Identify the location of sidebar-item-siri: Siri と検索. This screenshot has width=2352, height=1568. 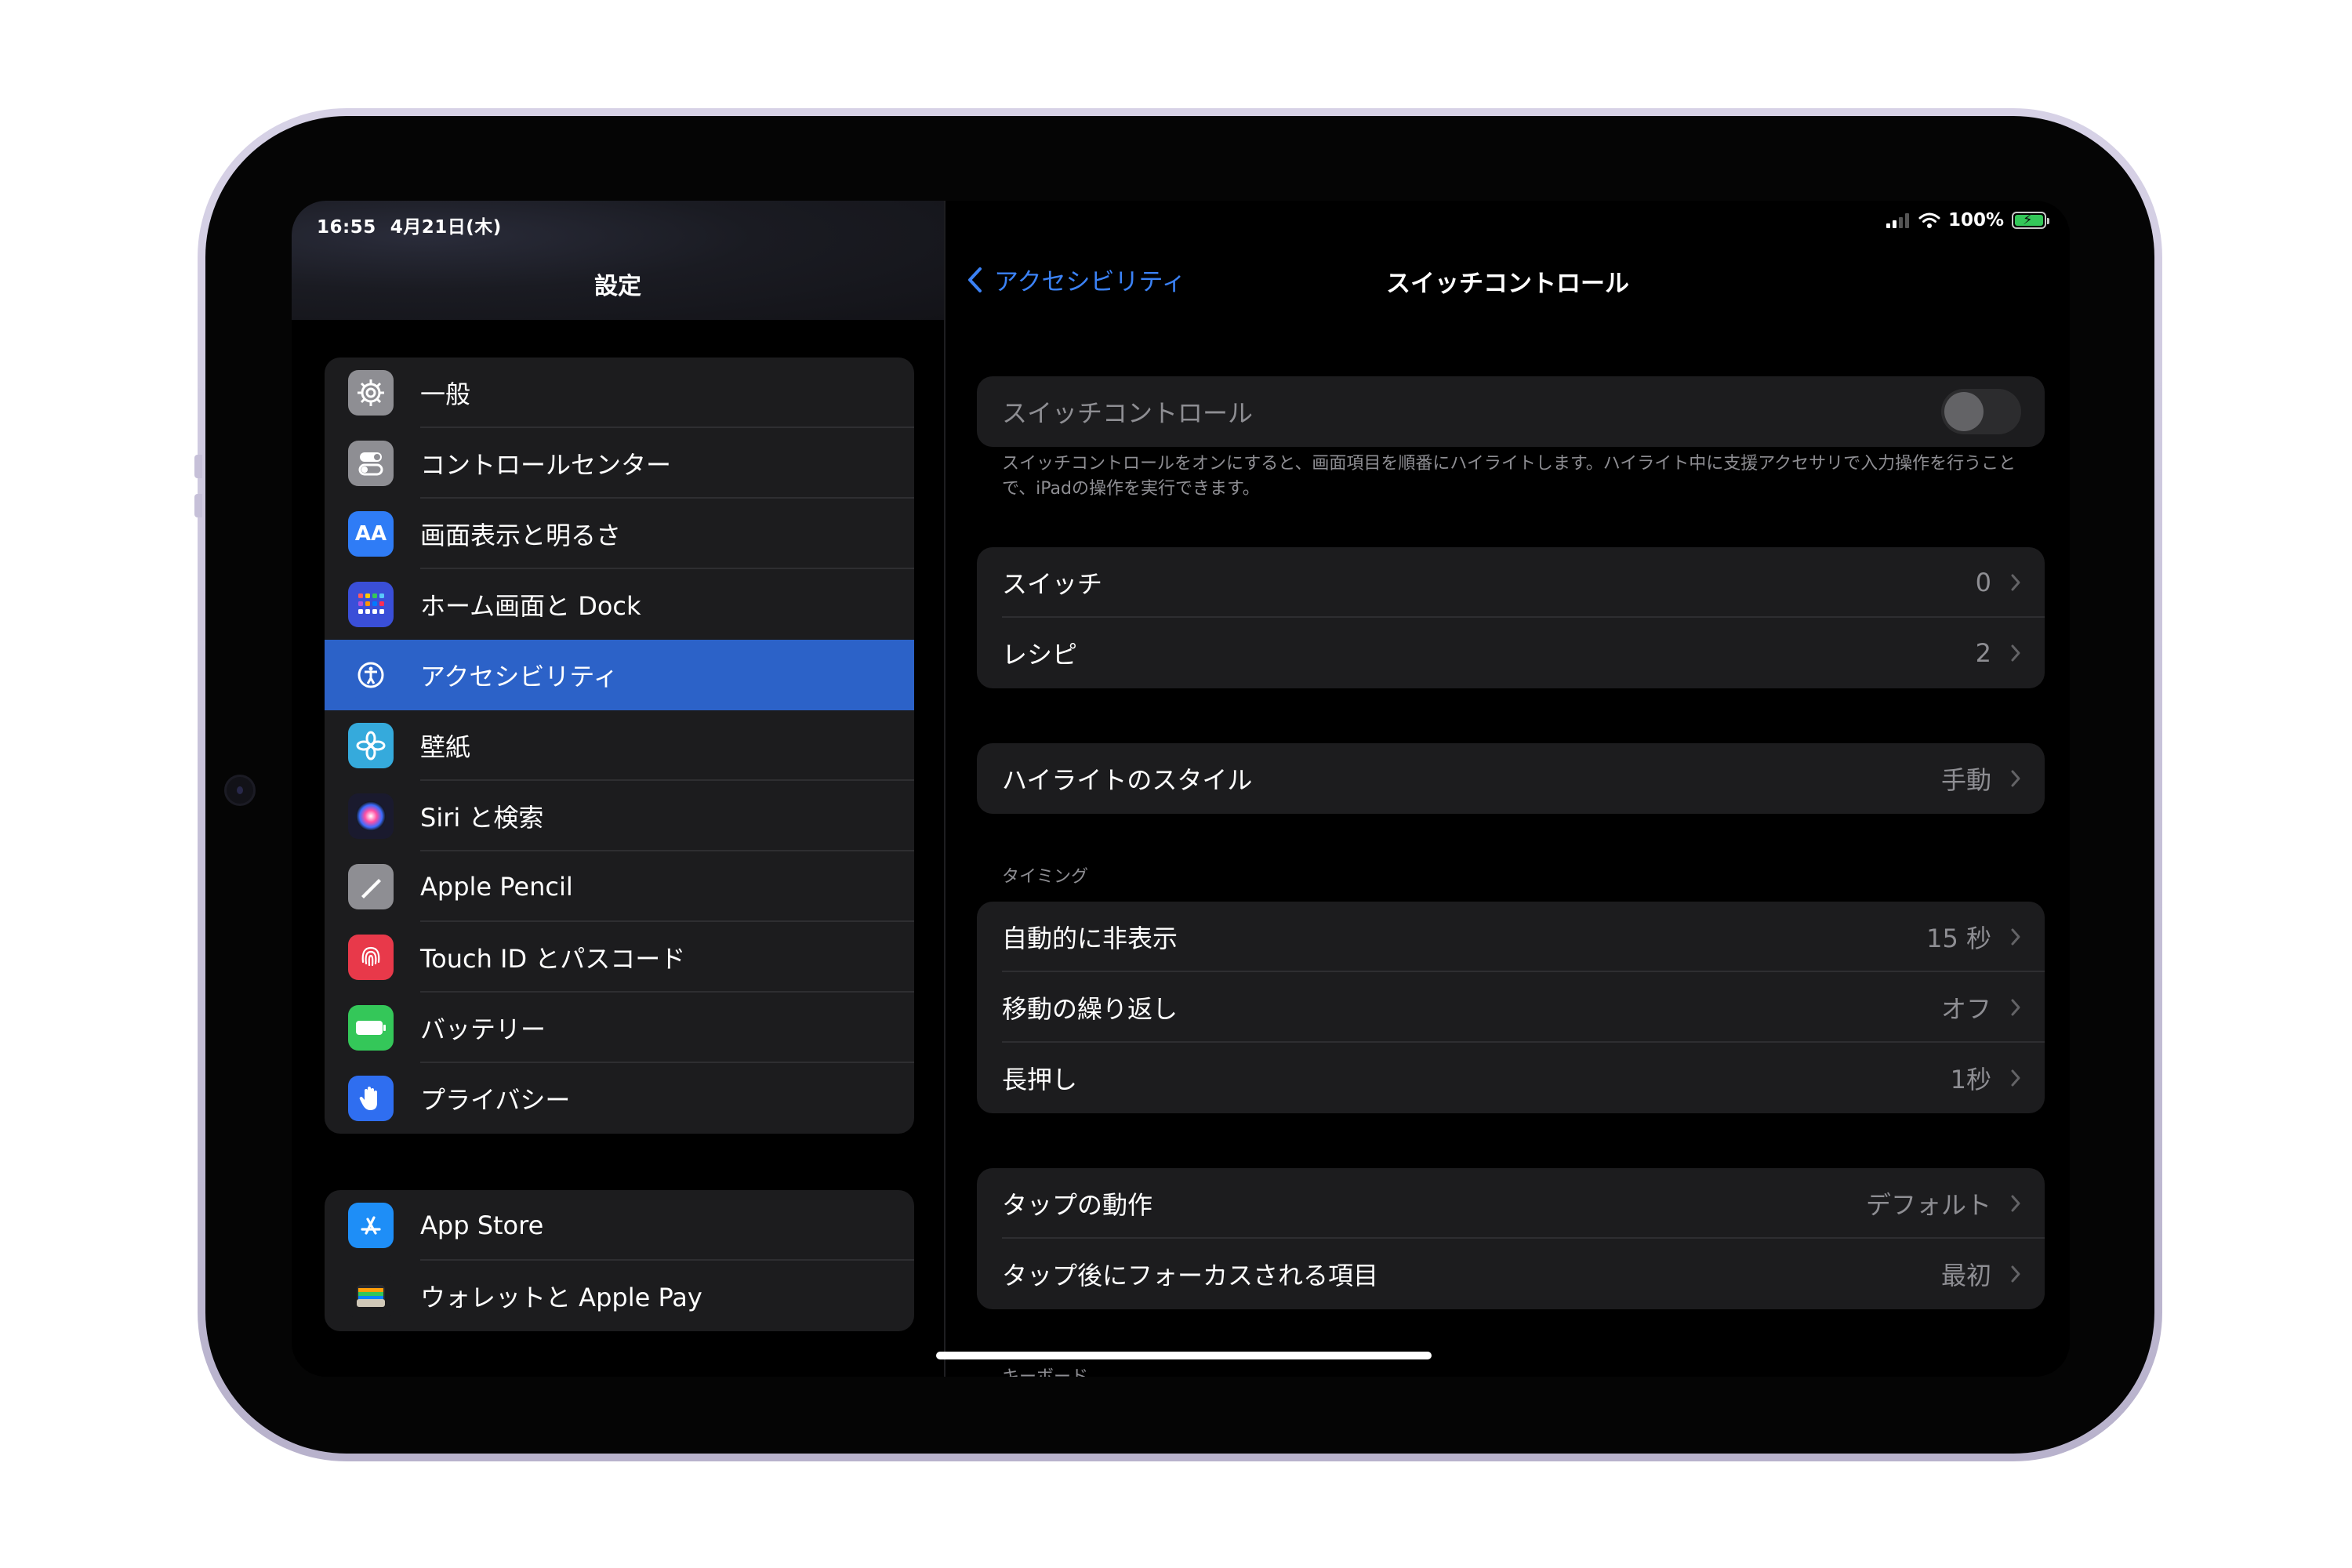
(619, 816).